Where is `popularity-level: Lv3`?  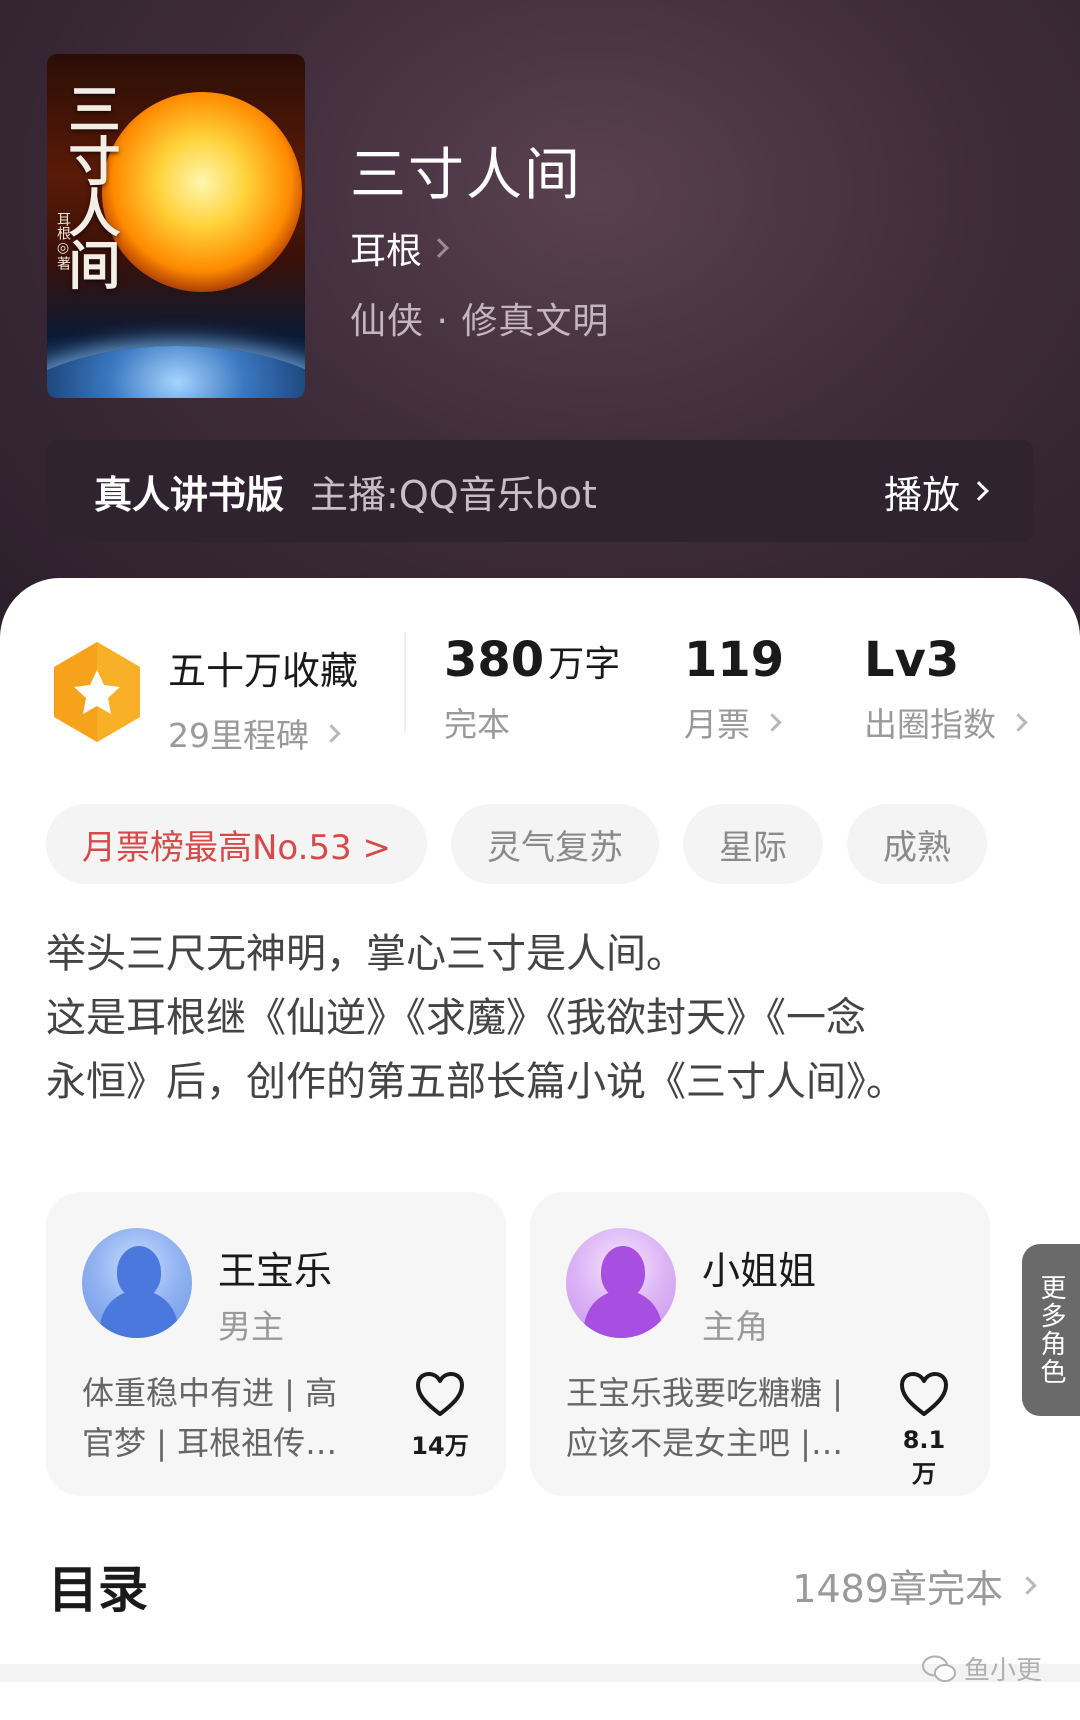 popularity-level: Lv3 is located at coordinates (912, 660).